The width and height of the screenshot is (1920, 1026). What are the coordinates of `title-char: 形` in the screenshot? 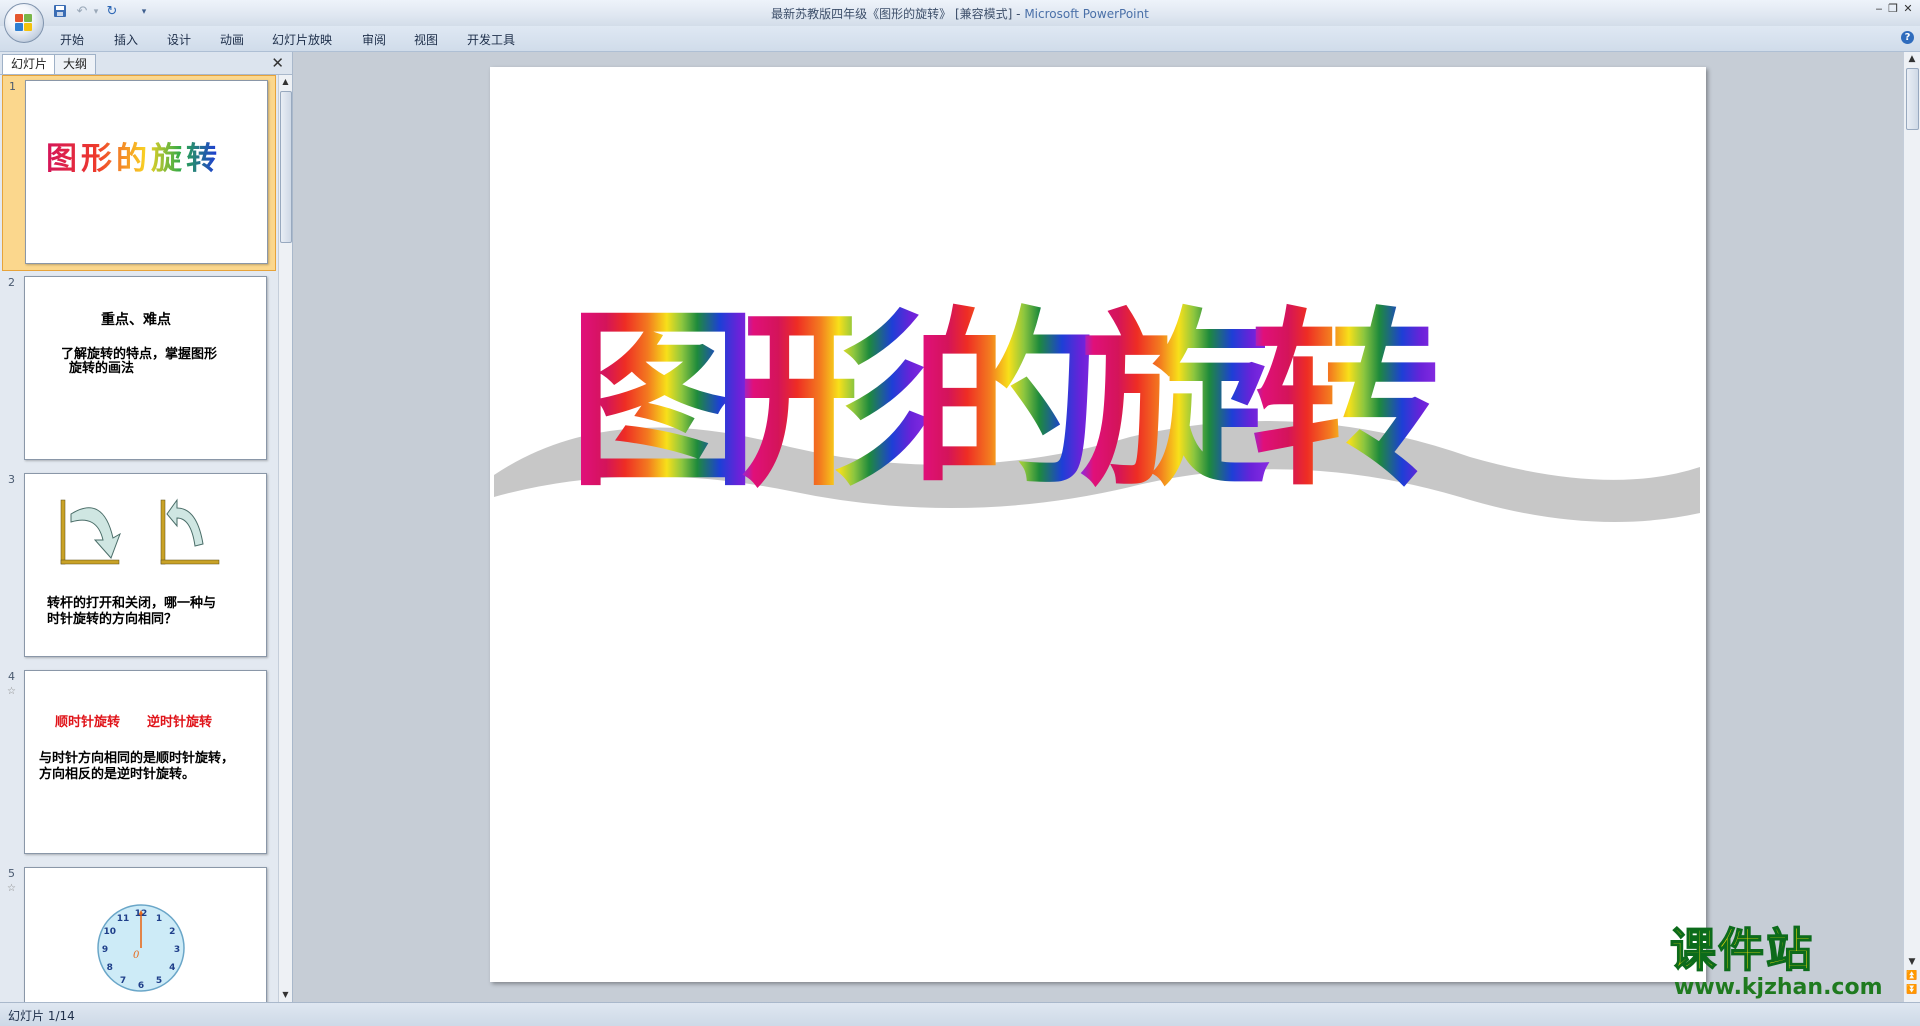 It's located at (835, 400).